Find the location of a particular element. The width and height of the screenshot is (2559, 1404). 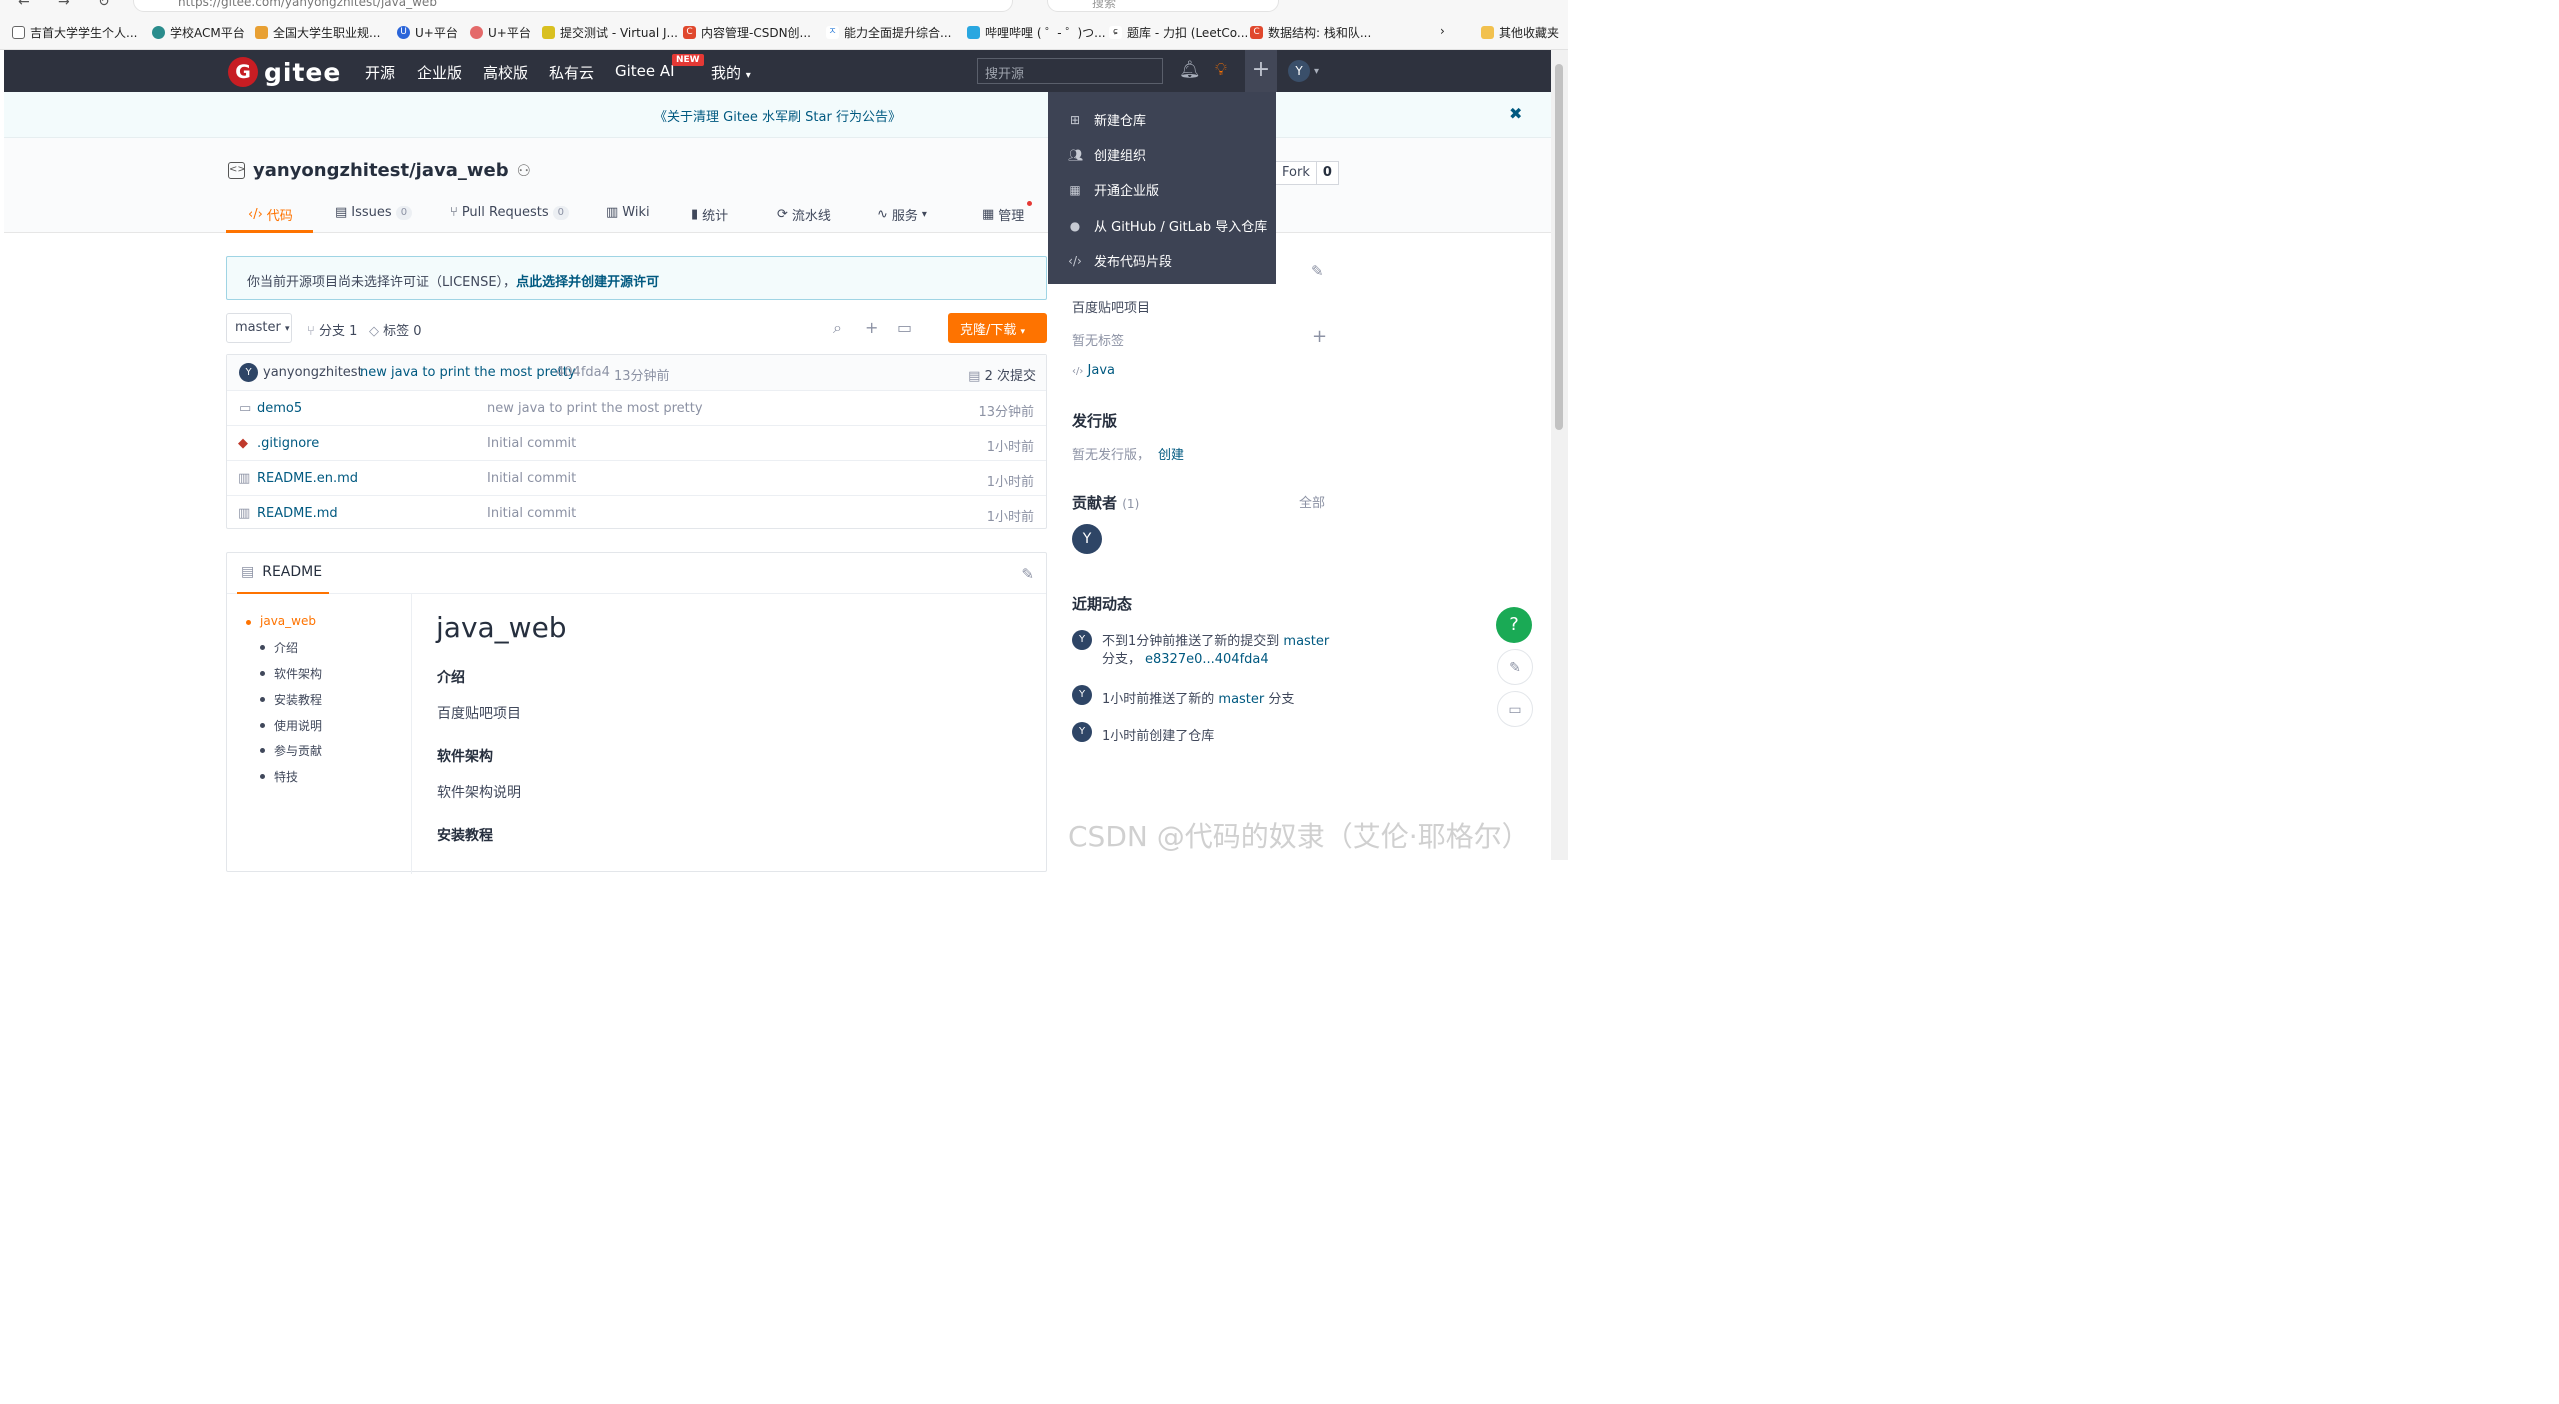

tab-stats: ▮ 统计 is located at coordinates (709, 214).